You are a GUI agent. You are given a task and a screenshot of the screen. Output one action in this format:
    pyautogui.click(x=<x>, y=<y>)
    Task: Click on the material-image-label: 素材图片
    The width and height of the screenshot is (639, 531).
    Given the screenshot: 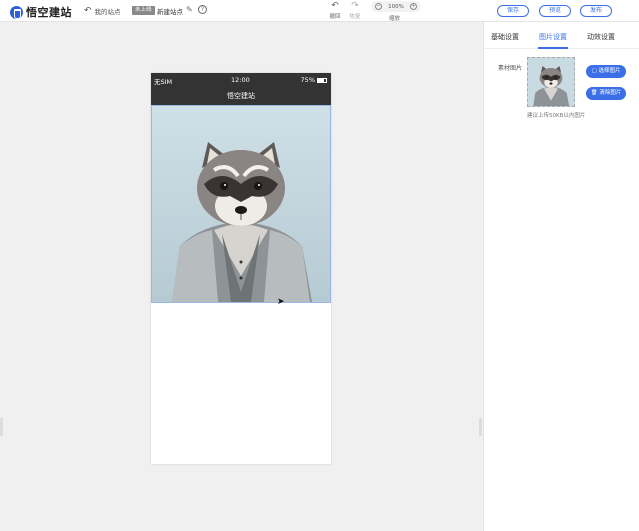 What is the action you would take?
    pyautogui.click(x=510, y=68)
    